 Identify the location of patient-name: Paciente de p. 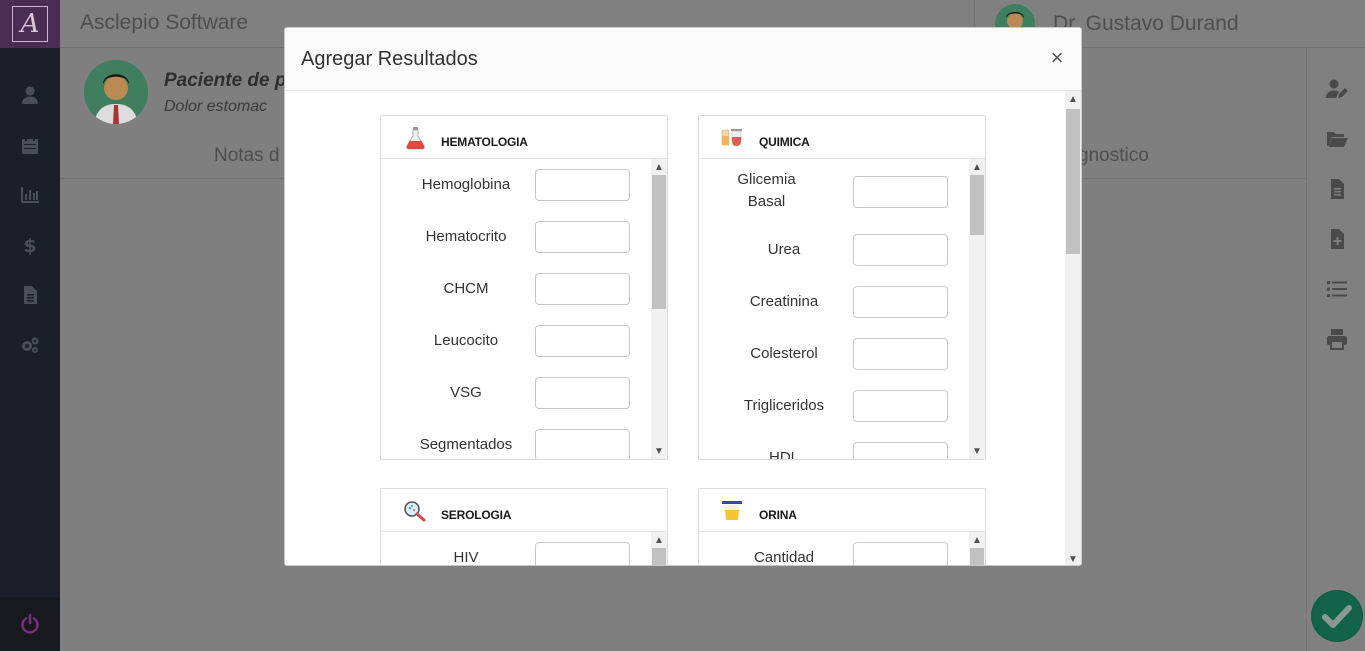
(225, 80).